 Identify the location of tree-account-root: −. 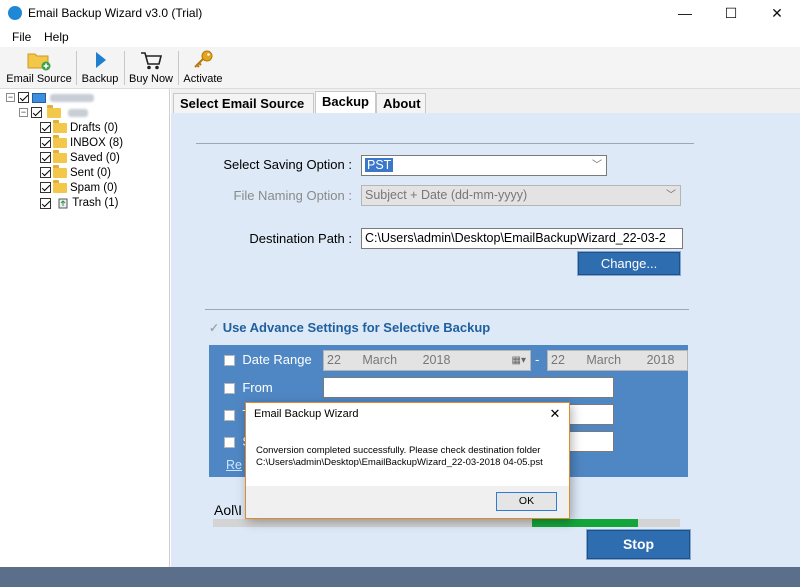
(50, 98).